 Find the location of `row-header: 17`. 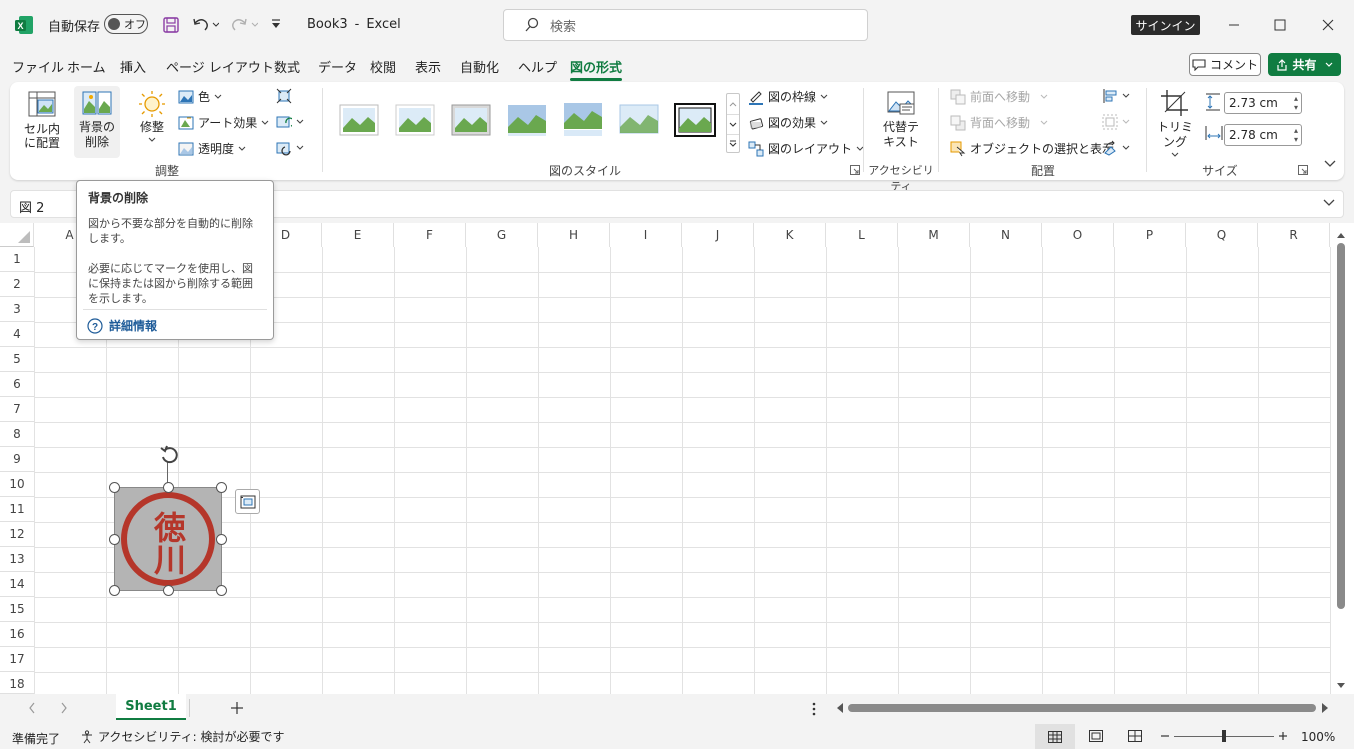

row-header: 17 is located at coordinates (17, 659).